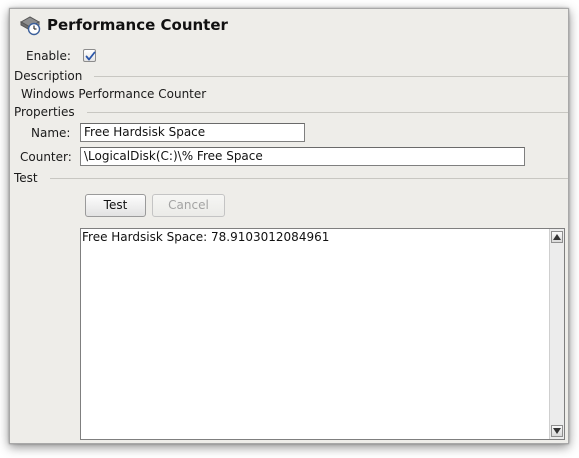  Describe the element at coordinates (114, 94) in the screenshot. I see `description-text: Windows Performance Counter` at that location.